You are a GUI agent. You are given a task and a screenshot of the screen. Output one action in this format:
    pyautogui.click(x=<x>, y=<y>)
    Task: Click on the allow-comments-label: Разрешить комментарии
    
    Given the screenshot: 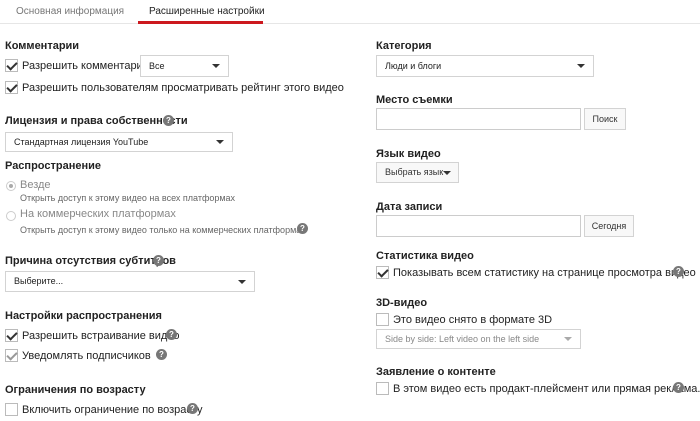 What is the action you would take?
    pyautogui.click(x=85, y=66)
    